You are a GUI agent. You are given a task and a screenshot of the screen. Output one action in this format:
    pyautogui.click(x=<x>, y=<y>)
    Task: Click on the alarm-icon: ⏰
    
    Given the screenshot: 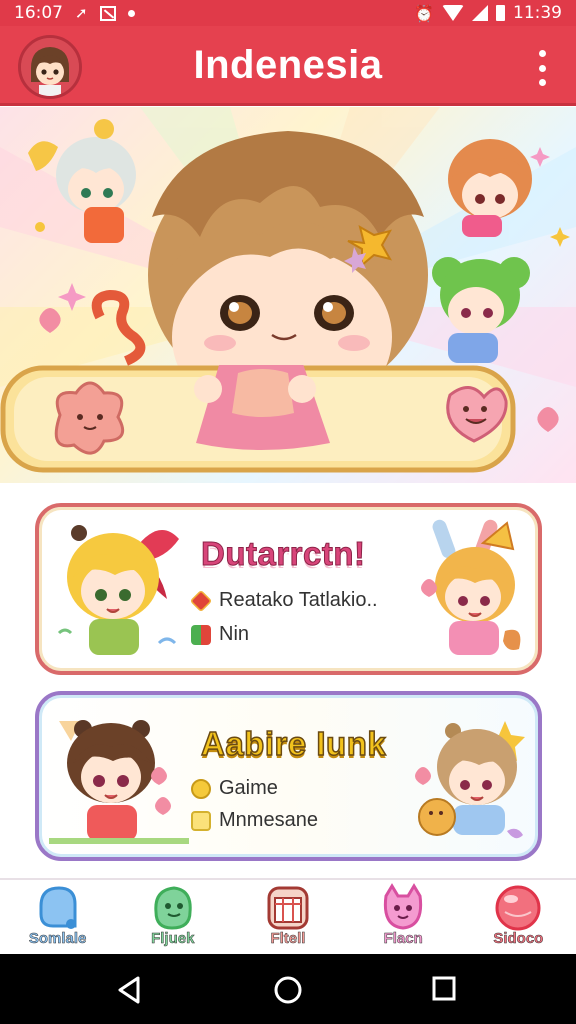 What is the action you would take?
    pyautogui.click(x=424, y=13)
    